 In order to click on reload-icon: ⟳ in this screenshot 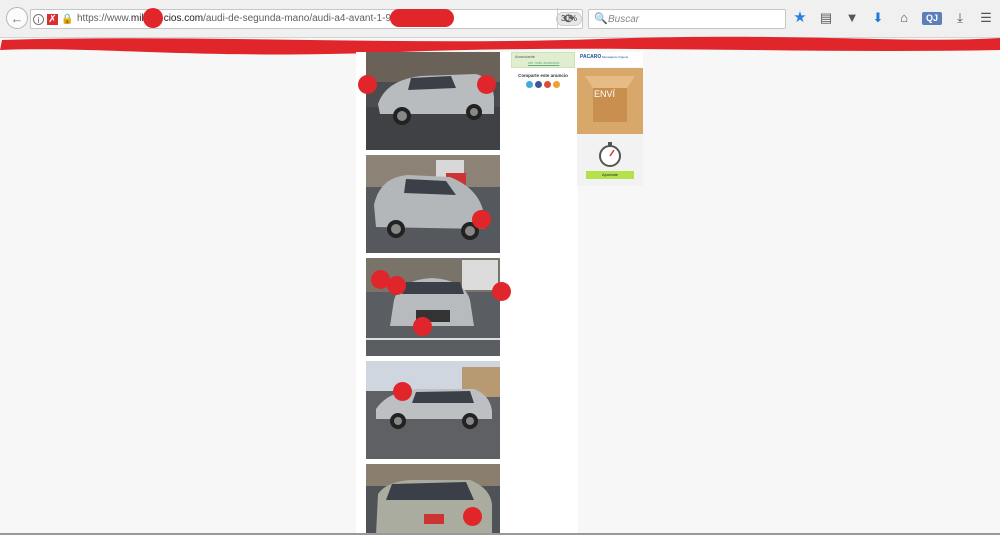, I will do `click(569, 18)`.